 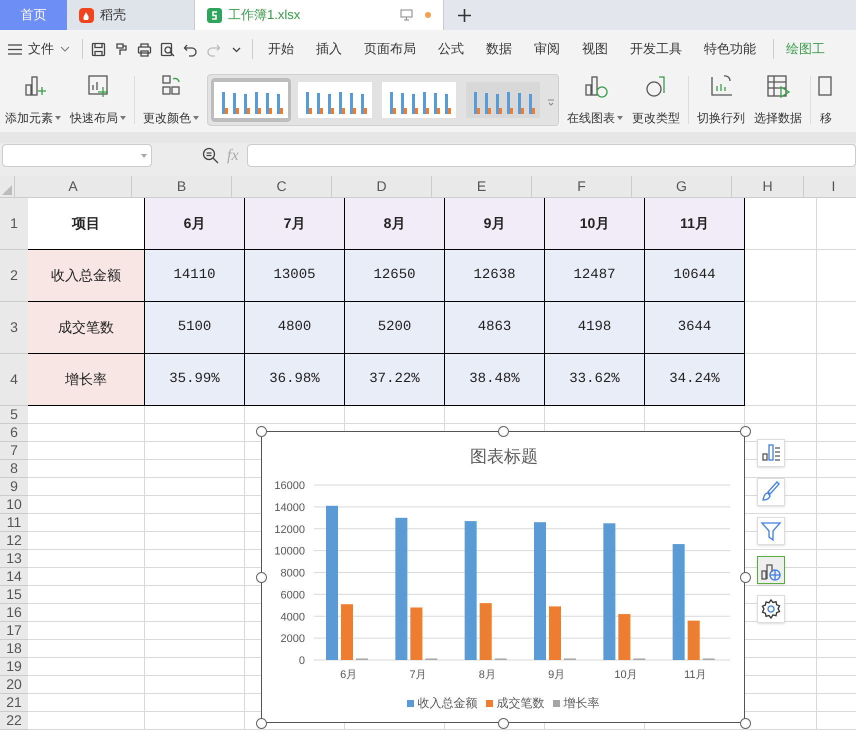 What do you see at coordinates (547, 49) in the screenshot?
I see `ribbon-tab: 审阅` at bounding box center [547, 49].